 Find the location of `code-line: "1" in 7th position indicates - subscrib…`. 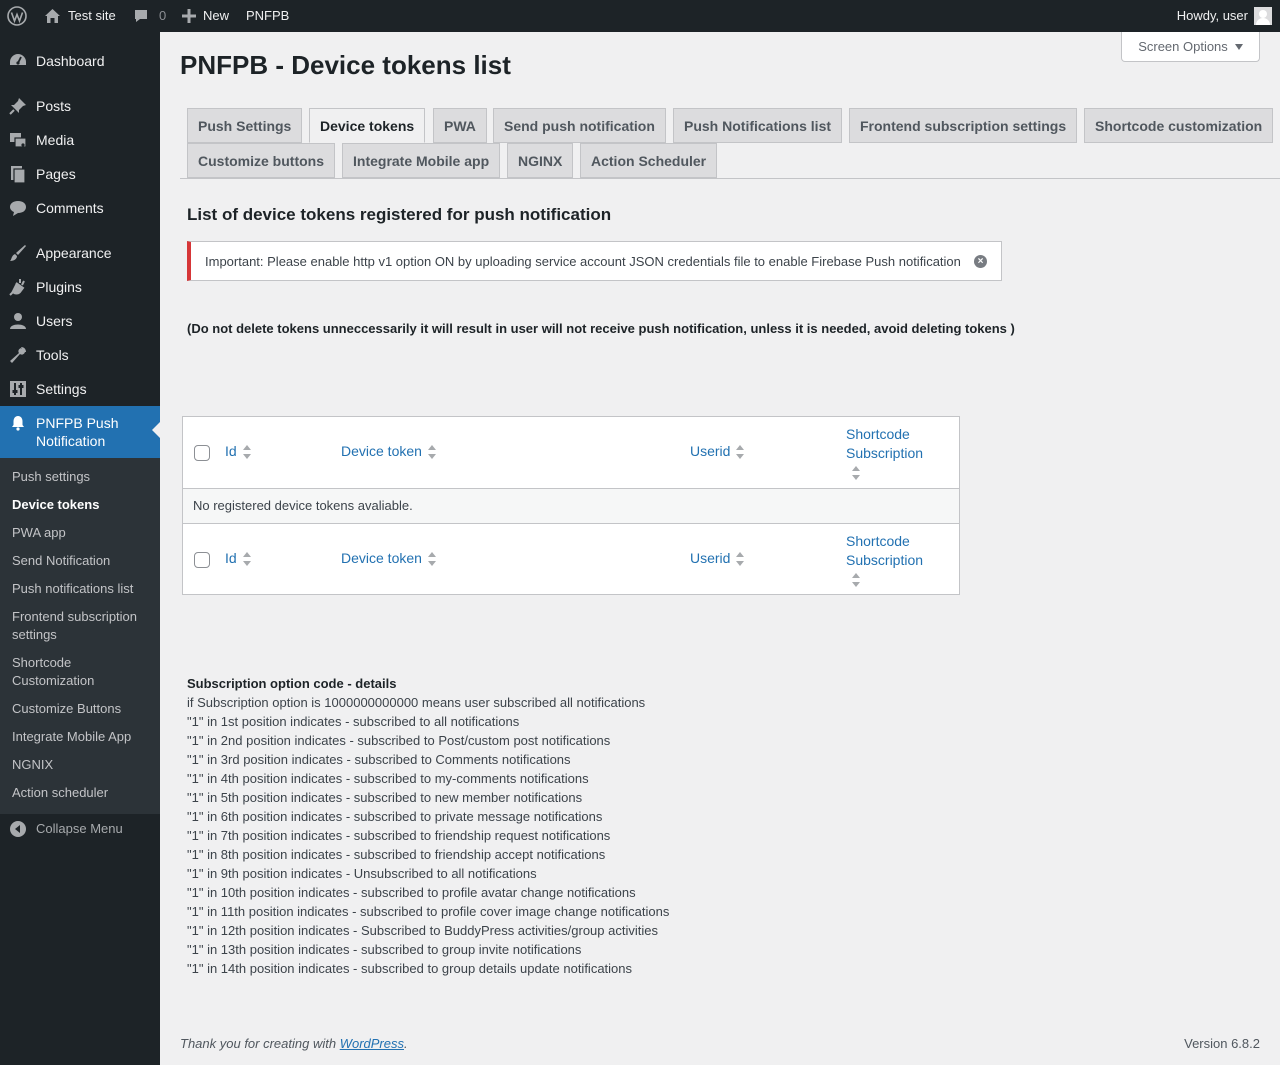

code-line: "1" in 7th position indicates - subscrib… is located at coordinates (399, 835).